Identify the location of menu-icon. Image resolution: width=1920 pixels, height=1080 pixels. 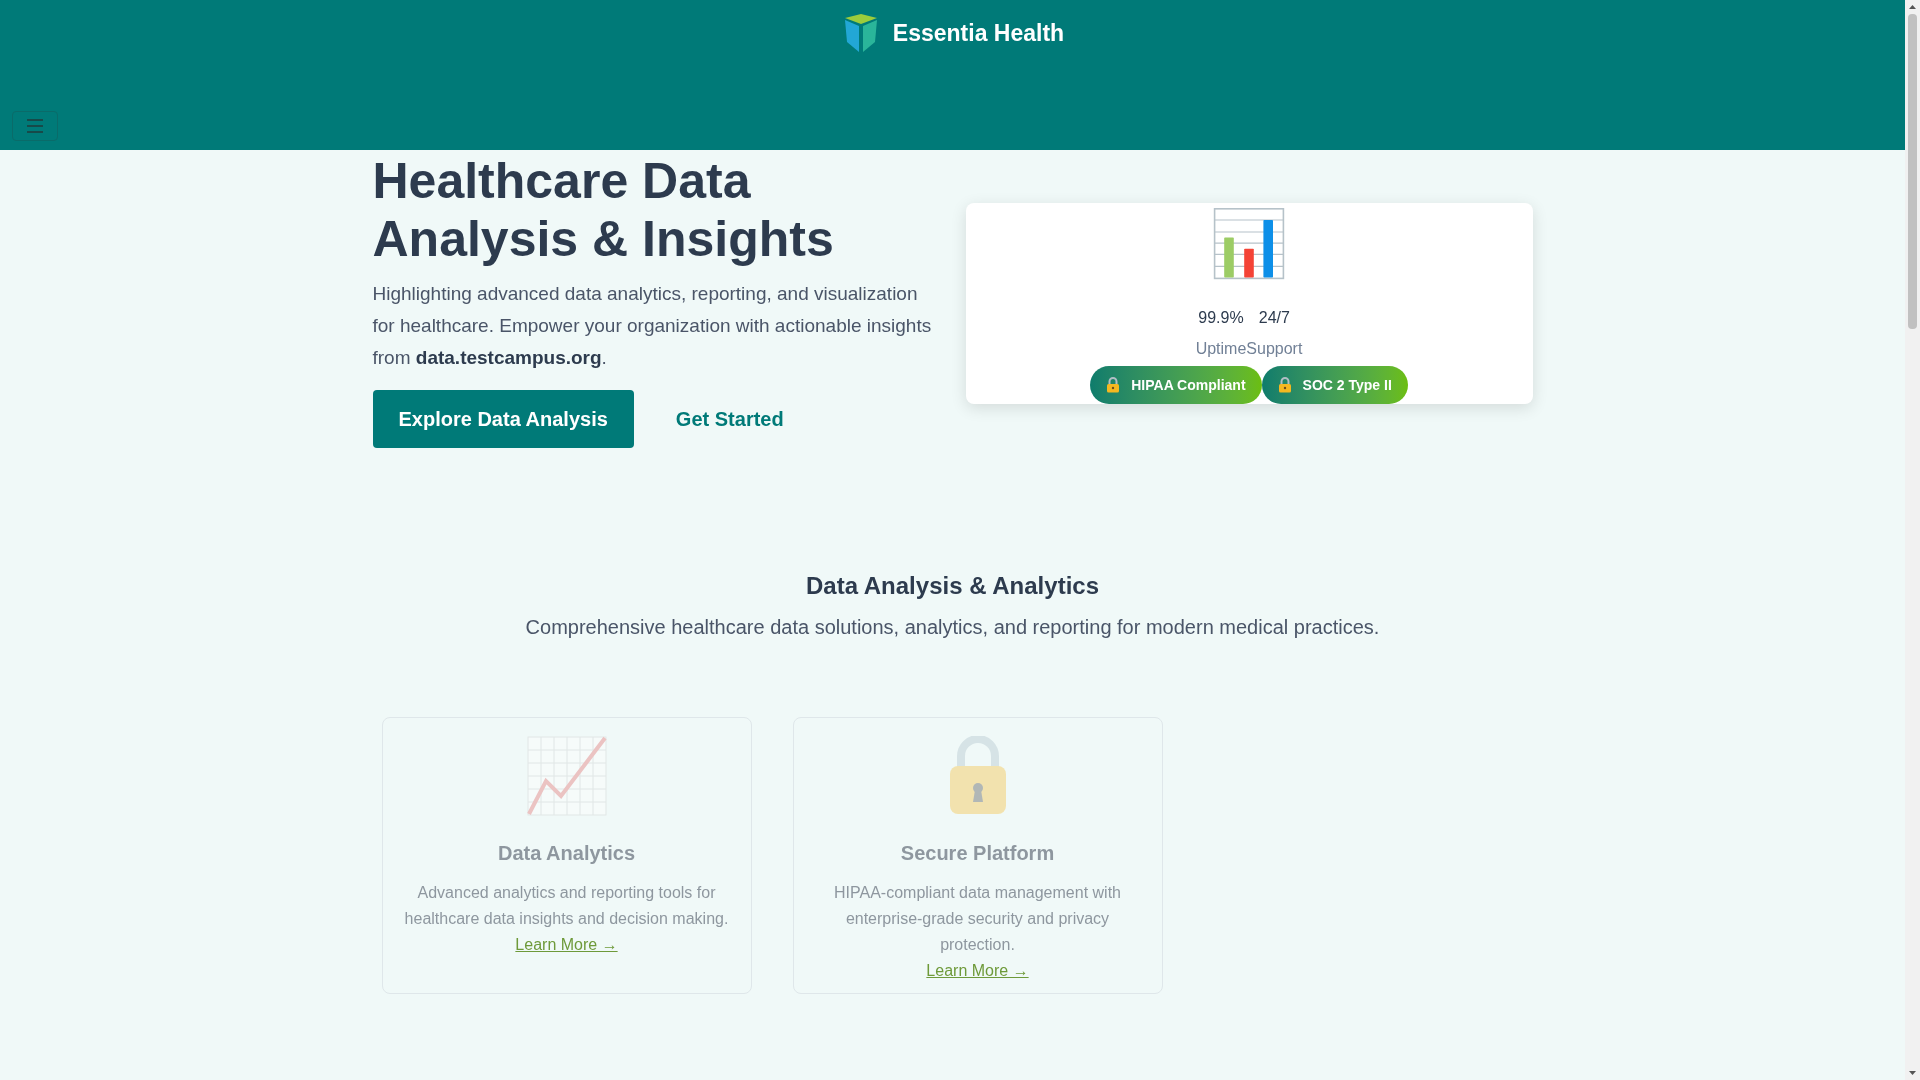
(35, 126).